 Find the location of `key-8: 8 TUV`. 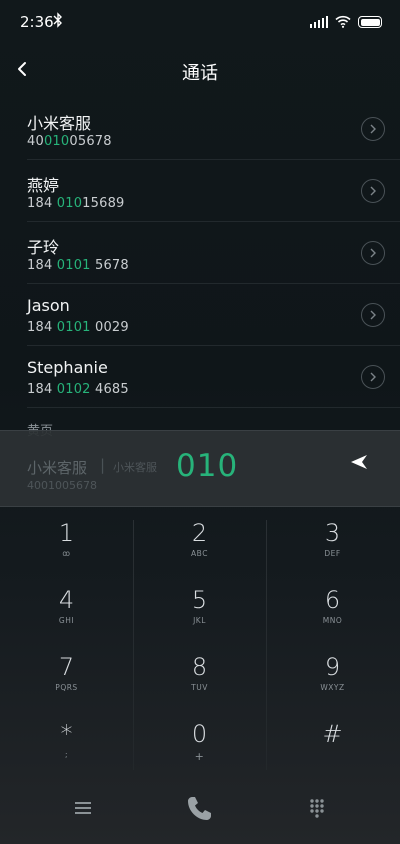

key-8: 8 TUV is located at coordinates (199, 673).